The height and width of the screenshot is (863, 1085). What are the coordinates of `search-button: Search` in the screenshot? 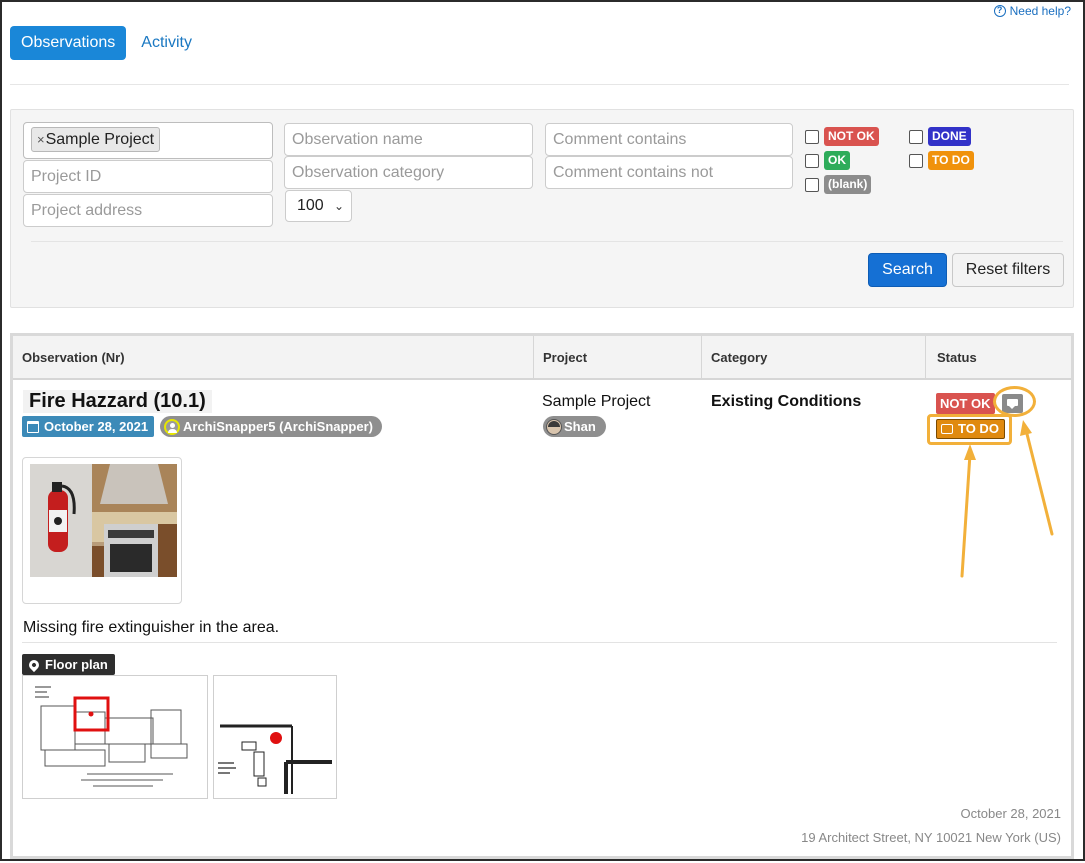 It's located at (907, 270).